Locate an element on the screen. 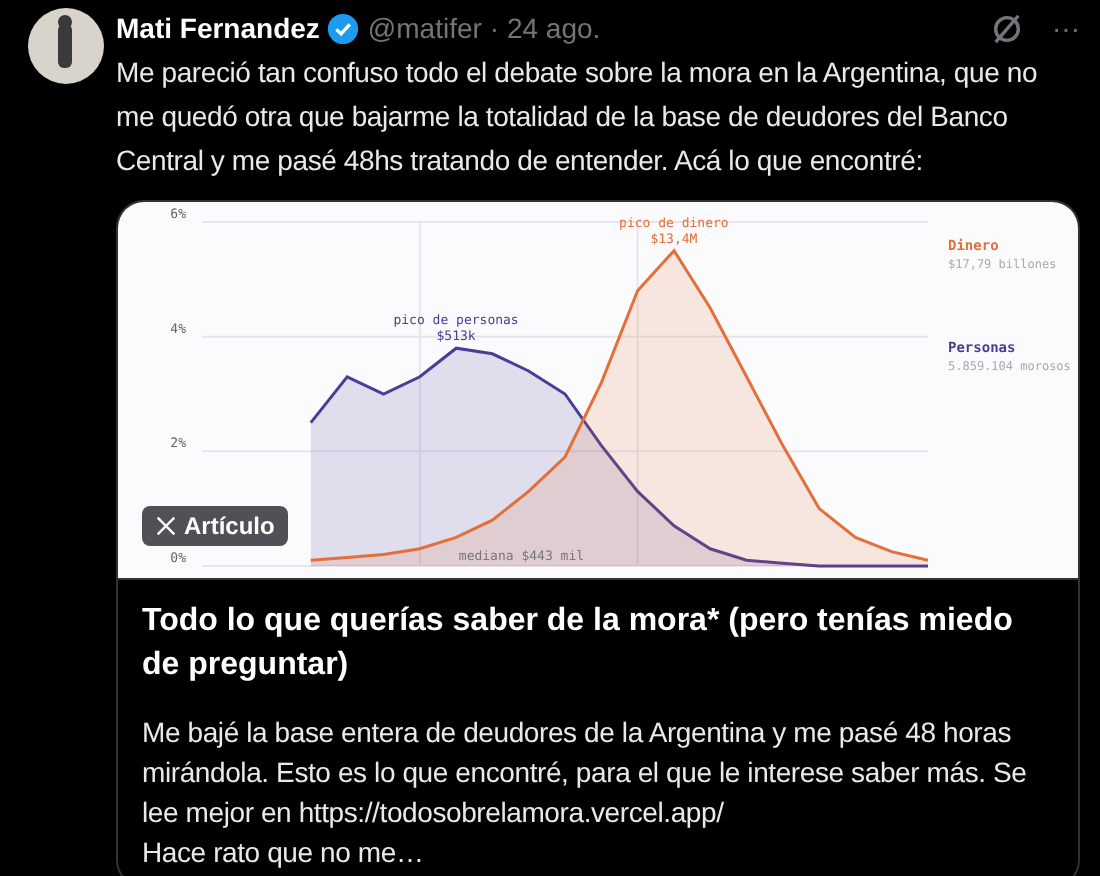 The width and height of the screenshot is (1100, 876). article-title: Todo lo que querías saber de la mora* (pero tenías miedo de preguntar) is located at coordinates (598, 644).